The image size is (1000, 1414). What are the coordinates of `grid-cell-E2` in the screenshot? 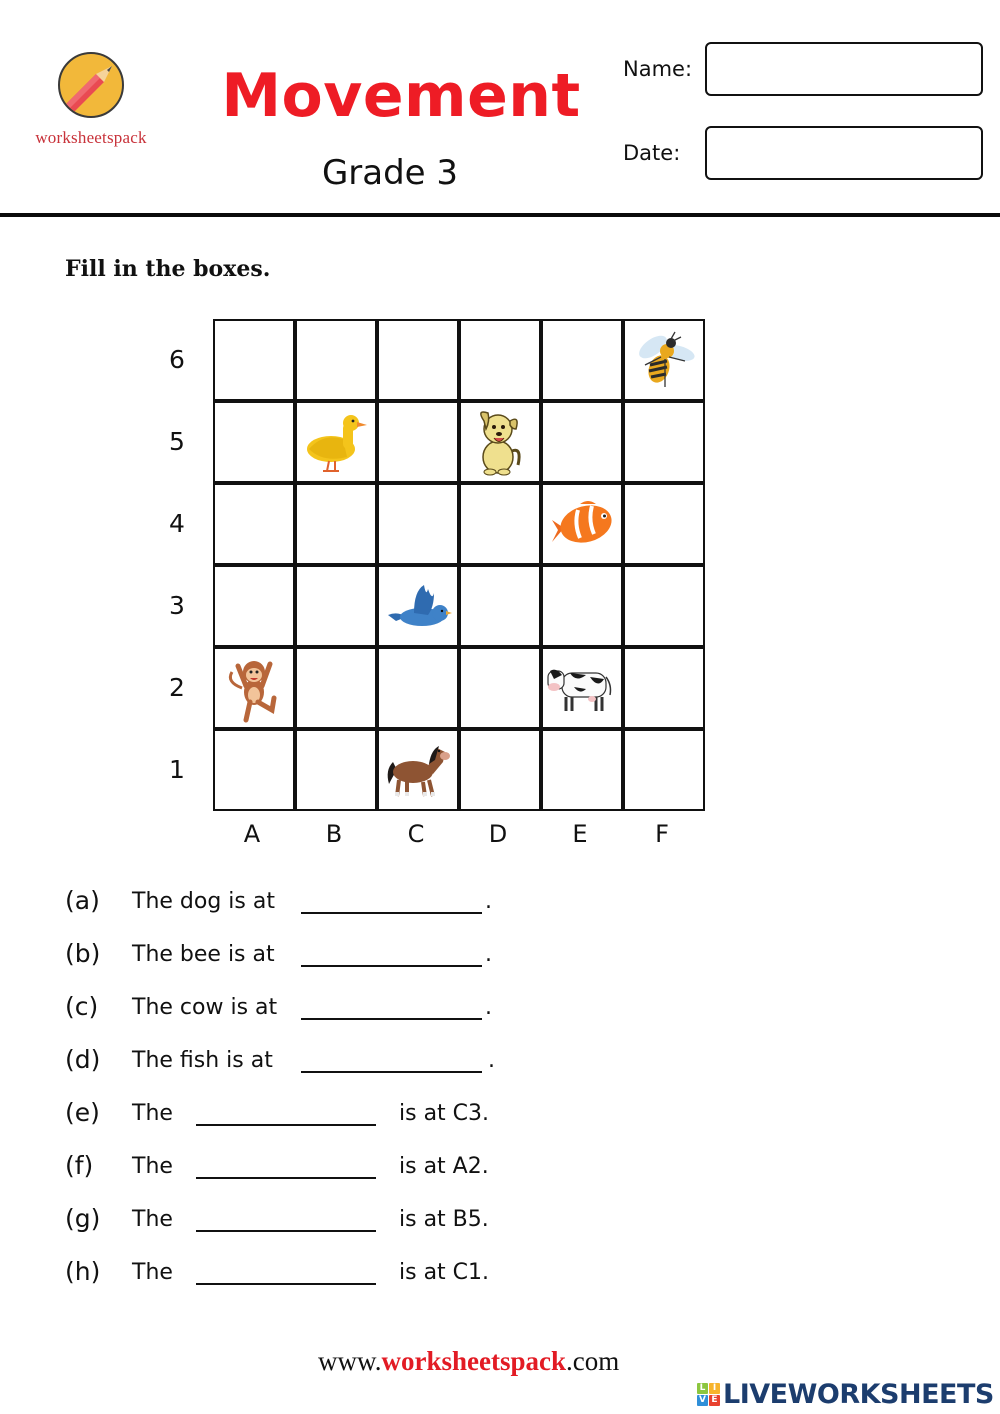 It's located at (582, 688).